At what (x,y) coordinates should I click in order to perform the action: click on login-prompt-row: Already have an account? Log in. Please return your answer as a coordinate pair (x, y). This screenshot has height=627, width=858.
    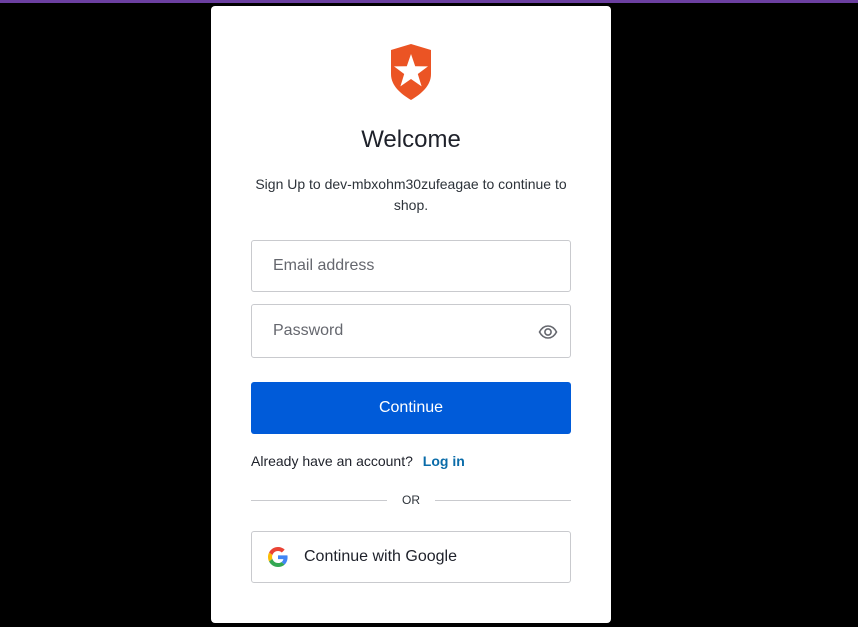
    Looking at the image, I should click on (411, 461).